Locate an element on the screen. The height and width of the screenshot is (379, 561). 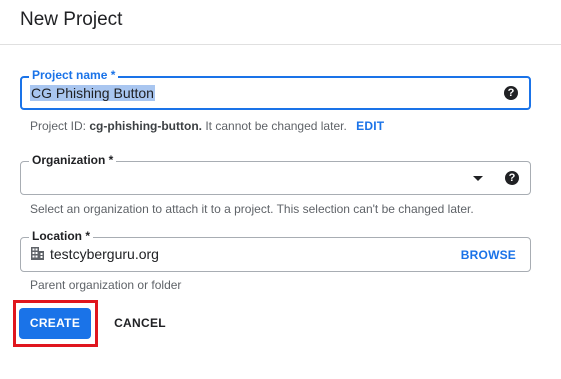
create-button: CREATE is located at coordinates (55, 323).